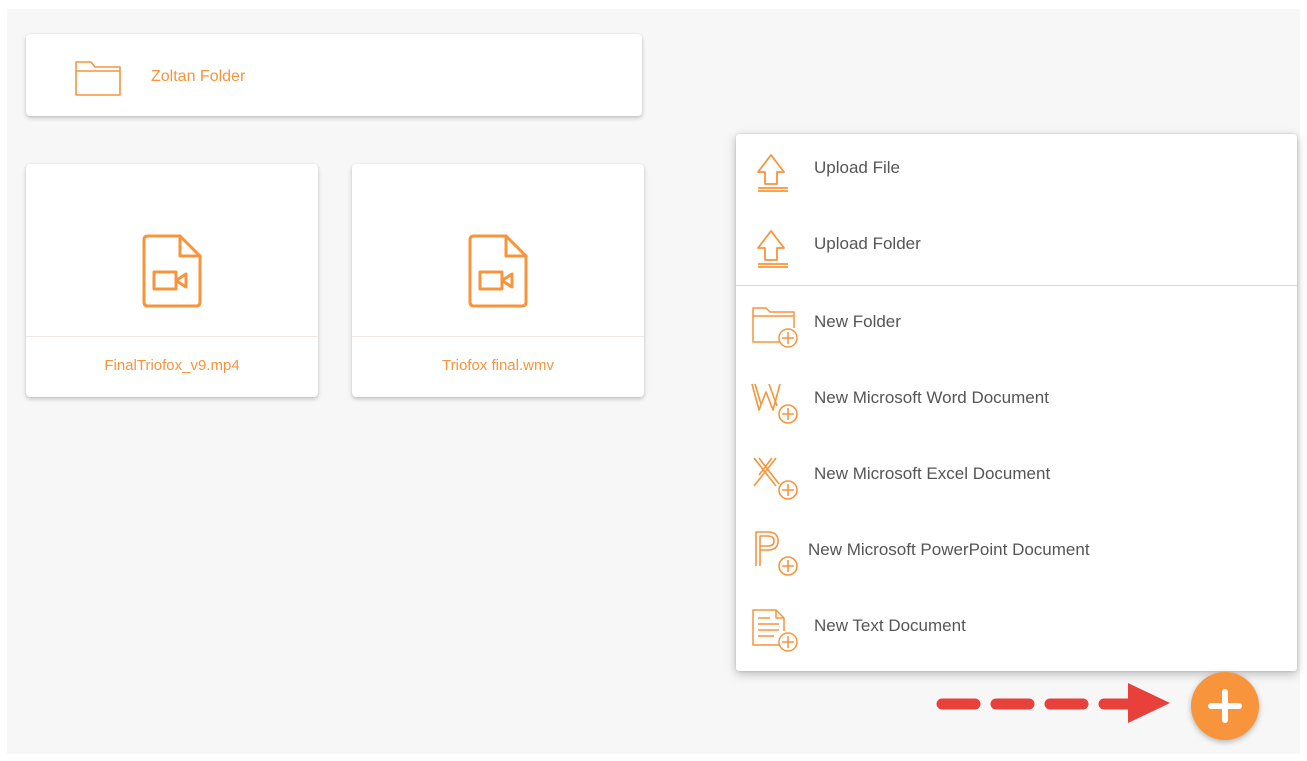 This screenshot has height=761, width=1307. What do you see at coordinates (867, 243) in the screenshot?
I see `menu-item-label: Upload Folder` at bounding box center [867, 243].